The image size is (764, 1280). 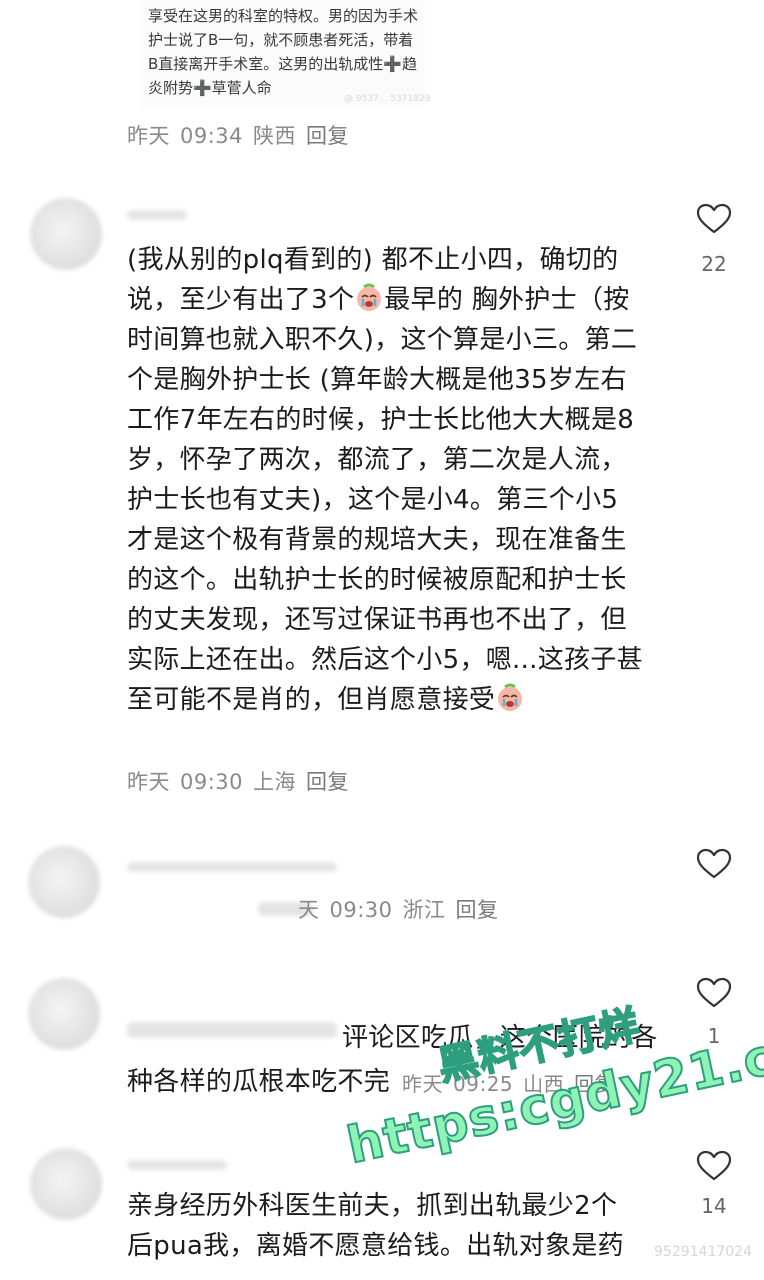 What do you see at coordinates (714, 1206) in the screenshot?
I see `like-count: 14` at bounding box center [714, 1206].